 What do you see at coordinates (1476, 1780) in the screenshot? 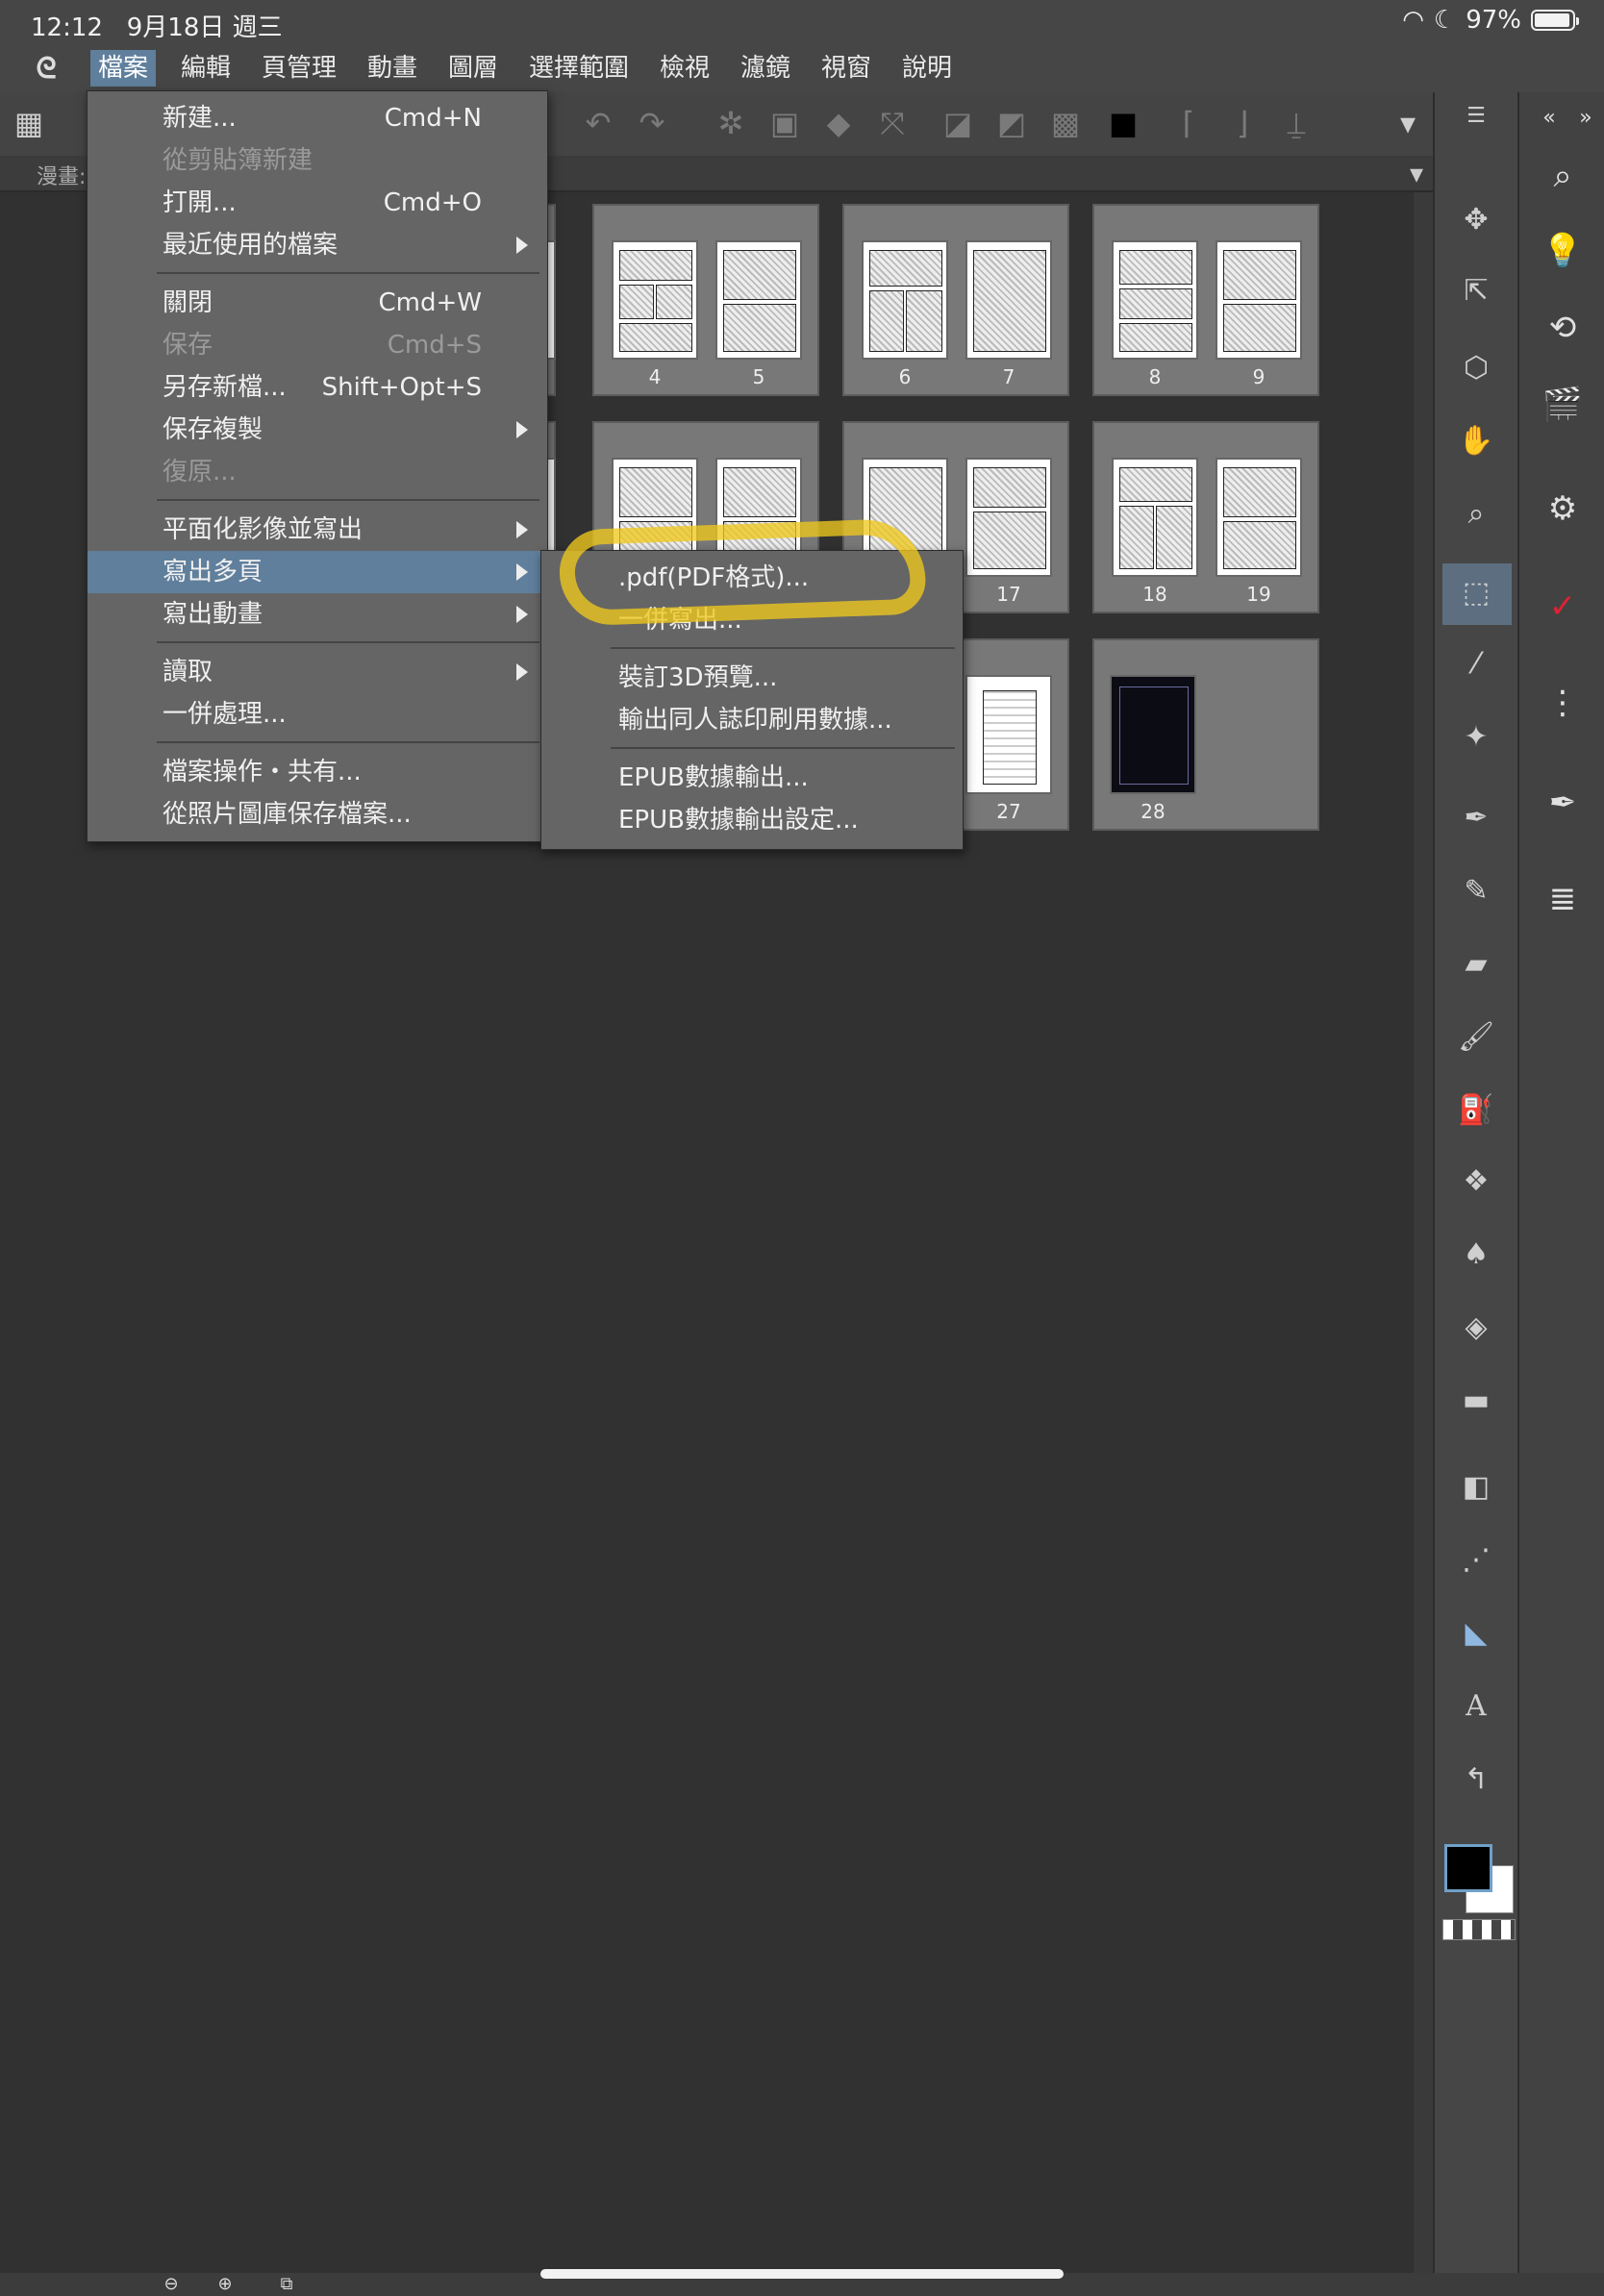
I see `balloon-icon: ↰` at bounding box center [1476, 1780].